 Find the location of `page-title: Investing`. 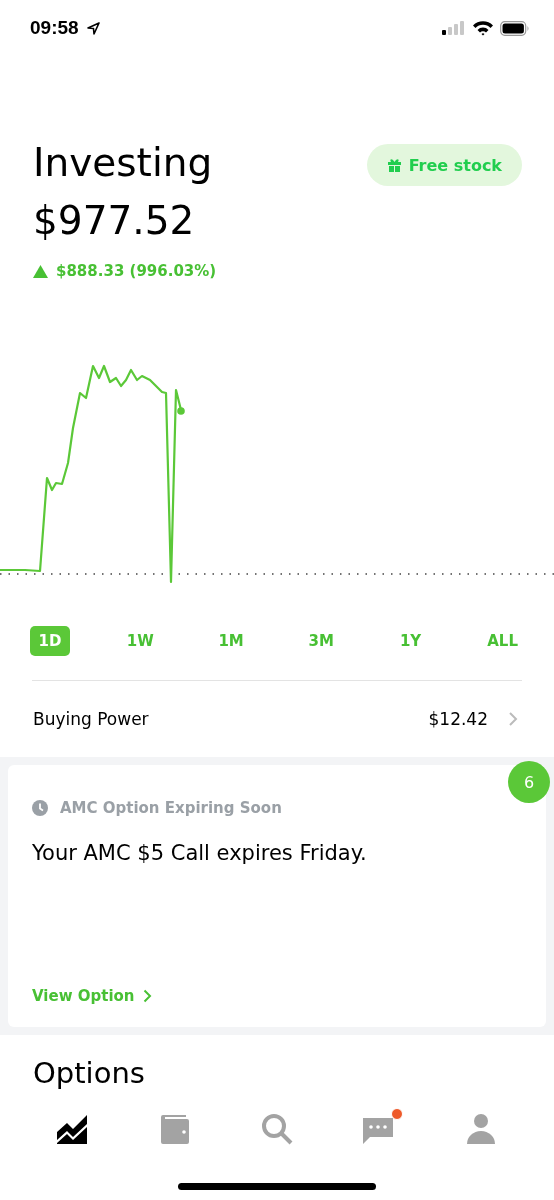

page-title: Investing is located at coordinates (123, 163).